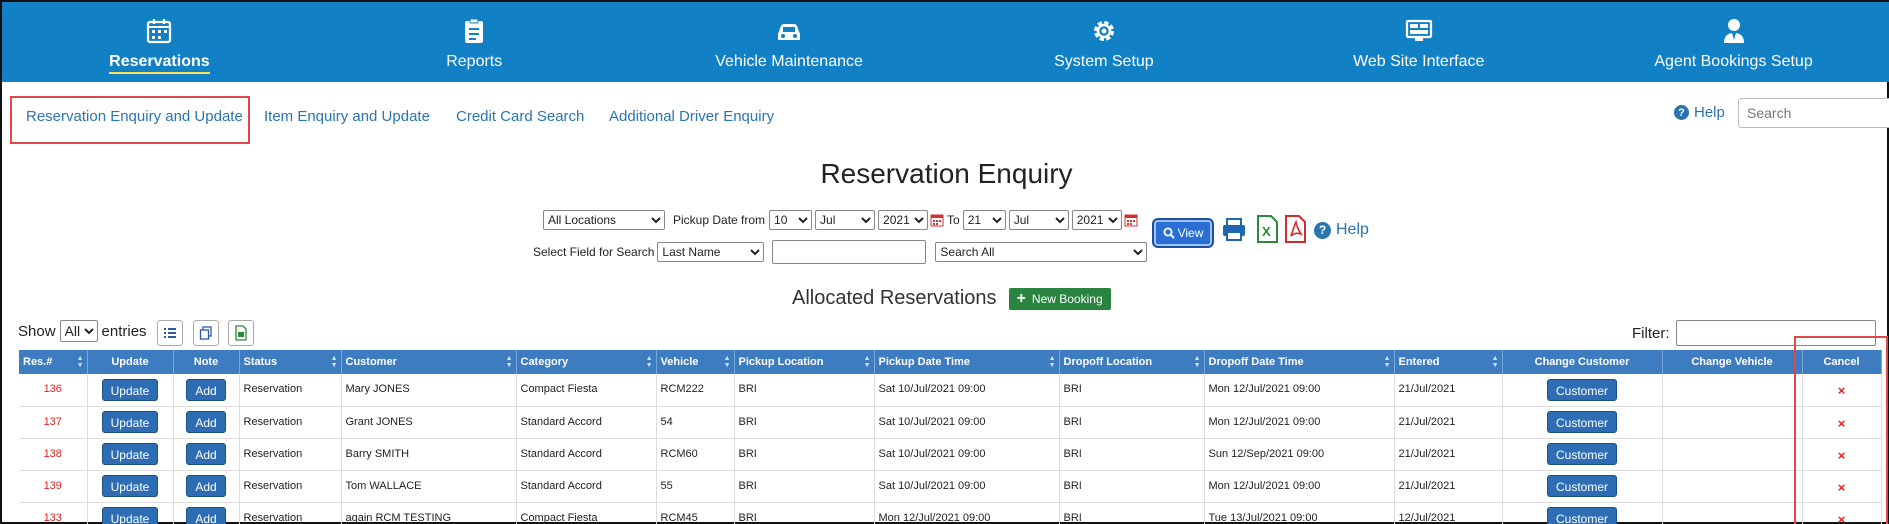  Describe the element at coordinates (845, 220) in the screenshot. I see `from-month-select: Jul` at that location.